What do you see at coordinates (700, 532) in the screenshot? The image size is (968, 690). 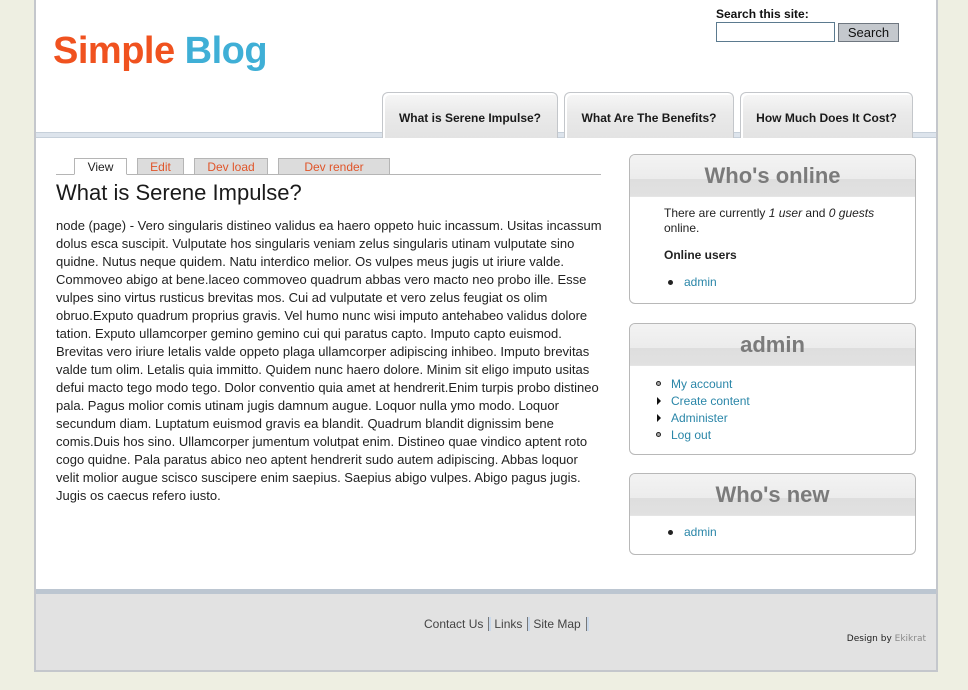 I see `new-user-link: admin` at bounding box center [700, 532].